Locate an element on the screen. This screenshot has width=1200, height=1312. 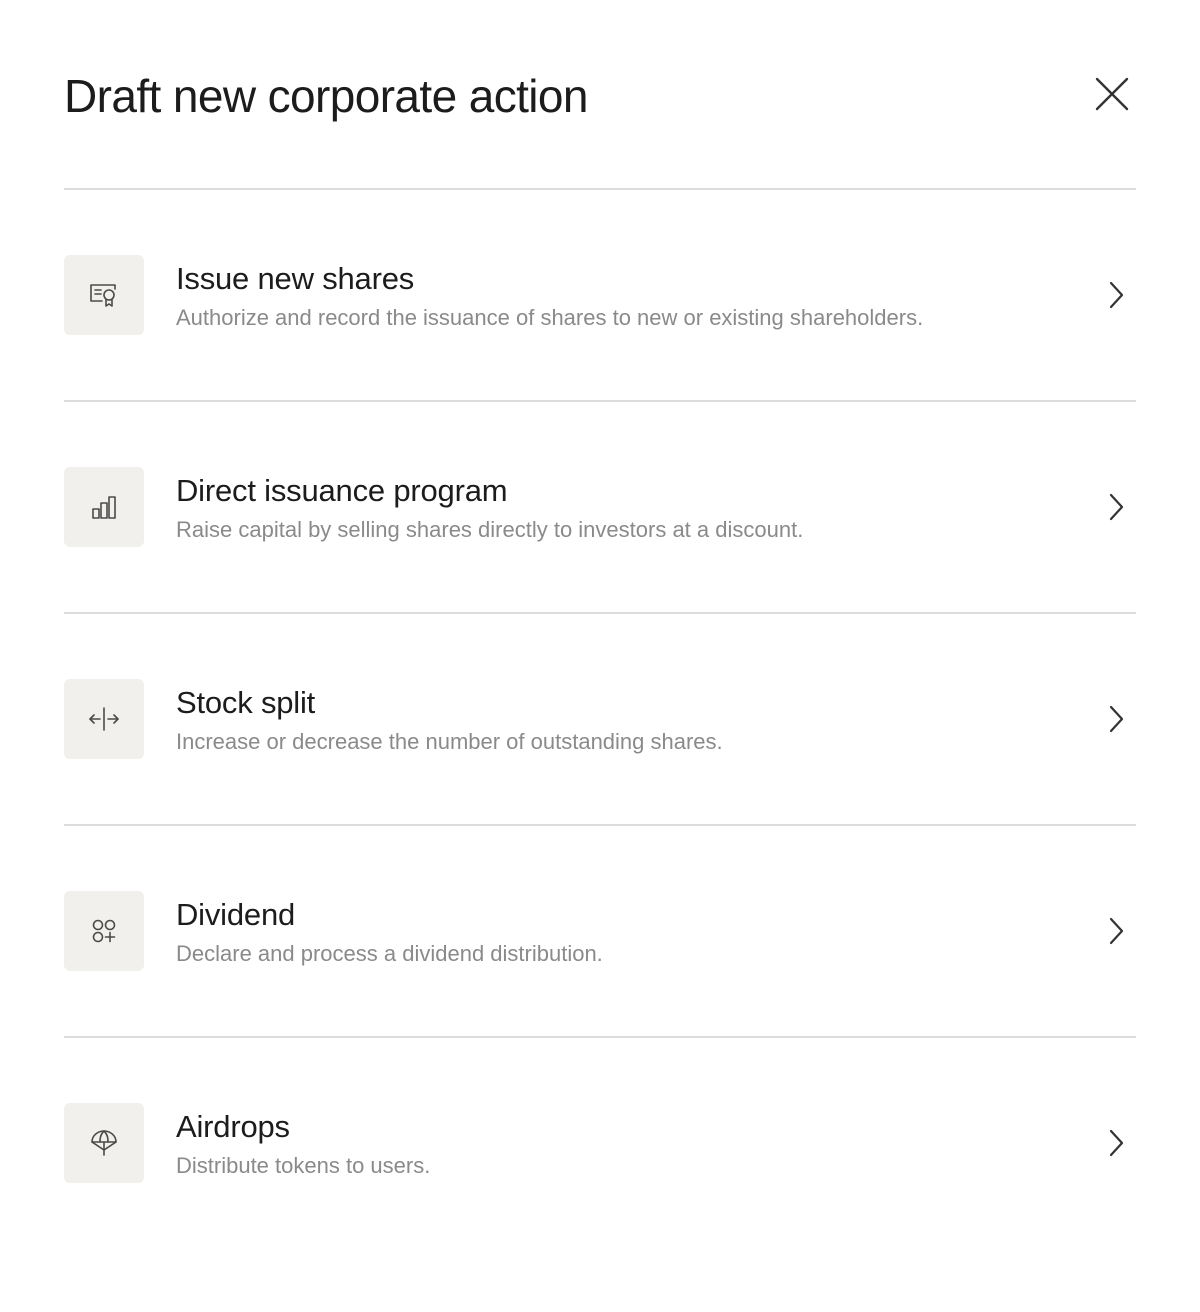
split-arrows-icon is located at coordinates (104, 719).